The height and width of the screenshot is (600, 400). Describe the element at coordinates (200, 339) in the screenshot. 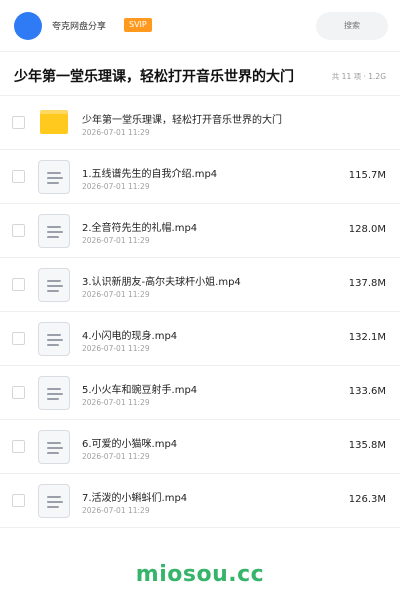

I see `list-item: 4.小闪电的现身.mp4 2026-07-01 11:29 132.1M` at that location.